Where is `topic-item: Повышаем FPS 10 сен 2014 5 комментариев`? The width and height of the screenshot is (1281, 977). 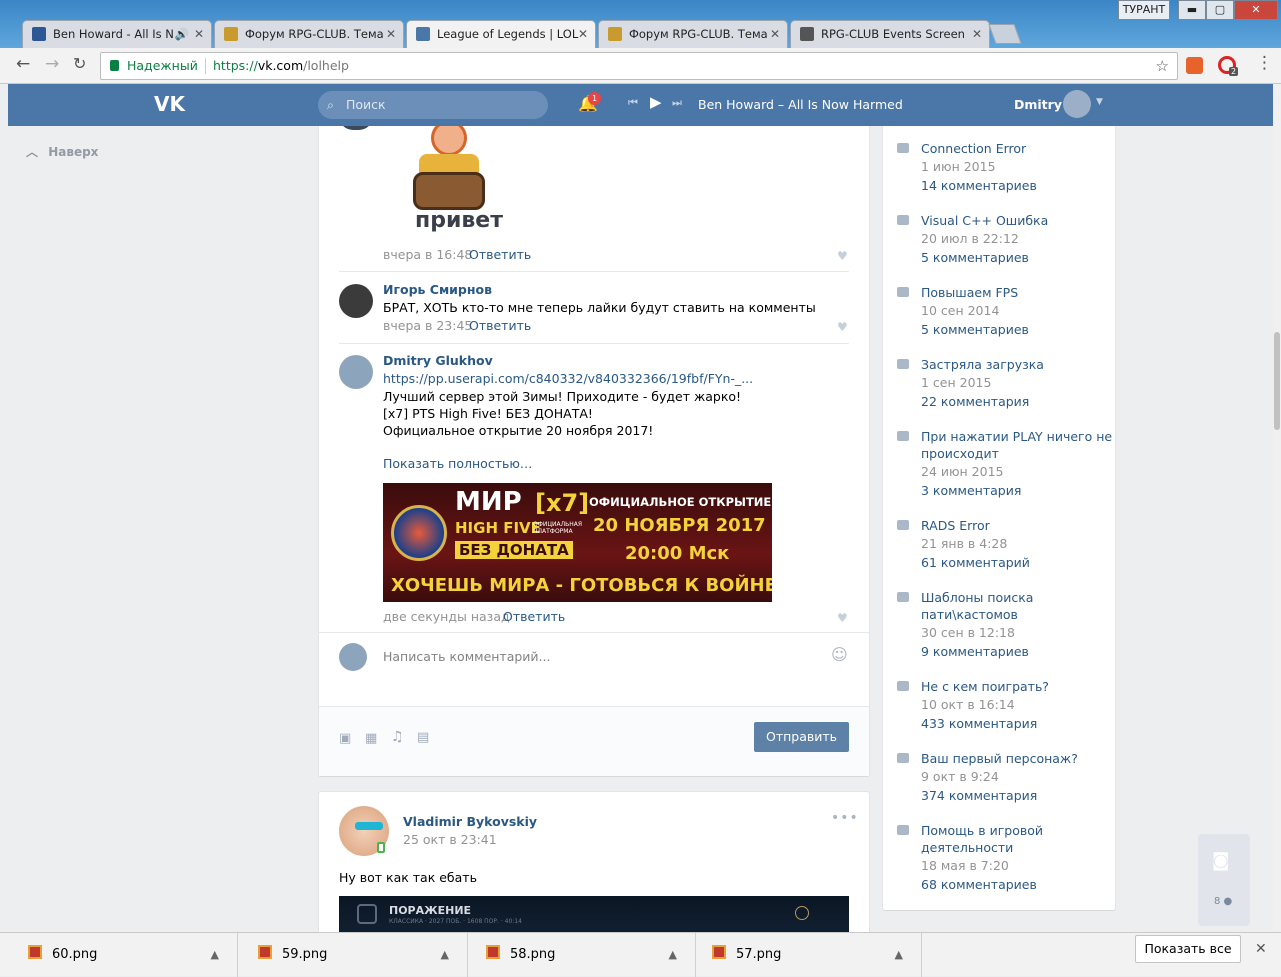
topic-item: Повышаем FPS 10 сен 2014 5 комментариев is located at coordinates (1006, 311).